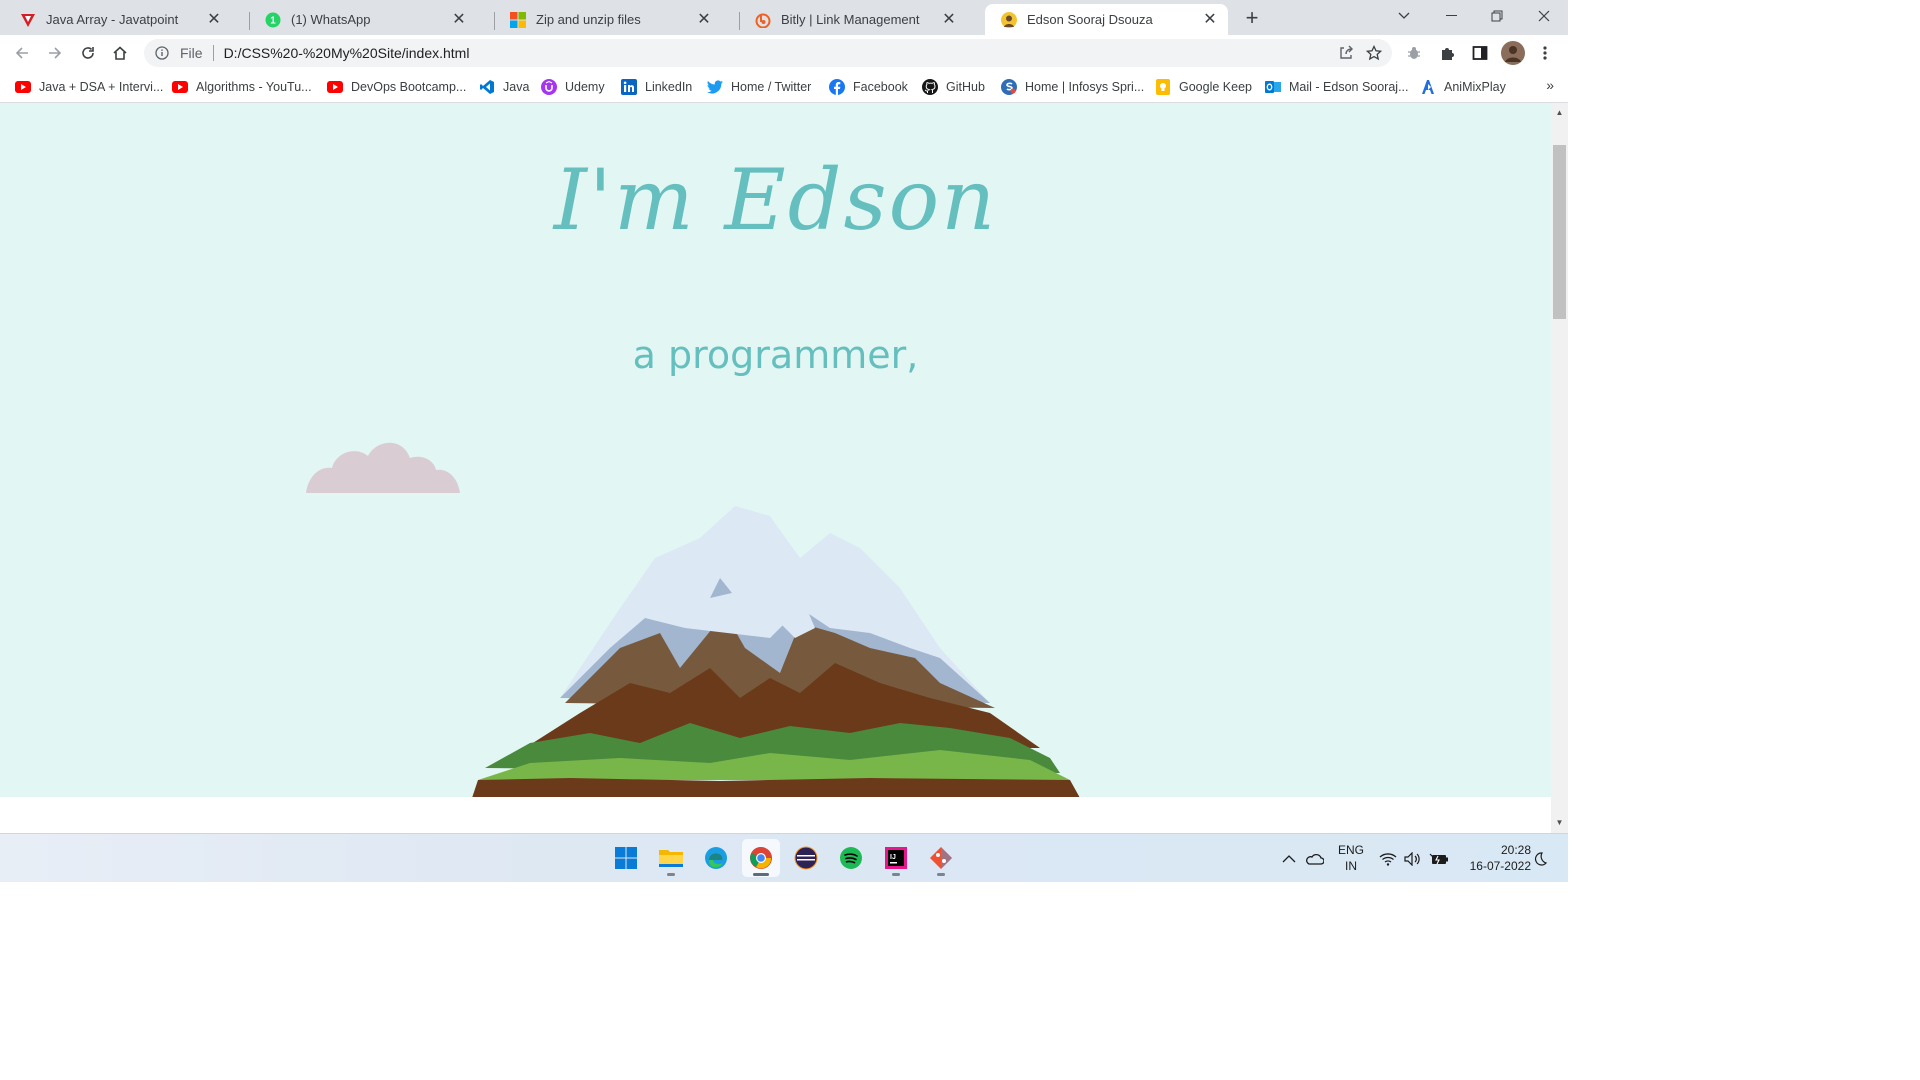  What do you see at coordinates (656, 87) in the screenshot?
I see `bookmark-item: LinkedIn` at bounding box center [656, 87].